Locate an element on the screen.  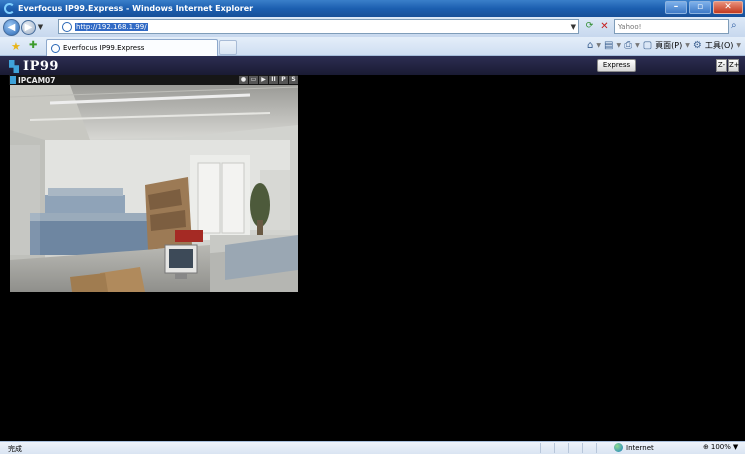
status-panes is located at coordinates (575, 448).